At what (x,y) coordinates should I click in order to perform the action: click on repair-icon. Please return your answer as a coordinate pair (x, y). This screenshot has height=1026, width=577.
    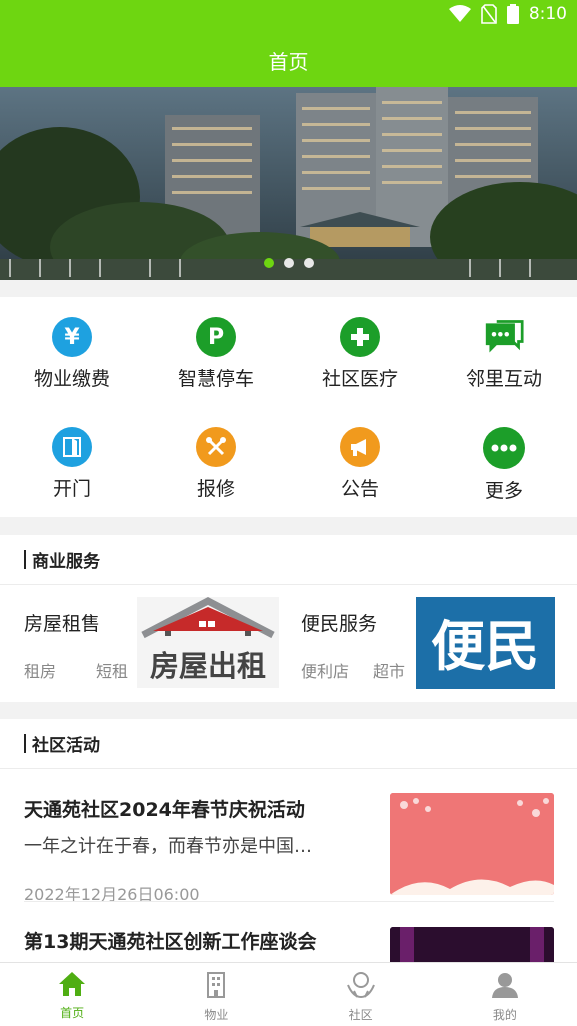
    Looking at the image, I should click on (216, 447).